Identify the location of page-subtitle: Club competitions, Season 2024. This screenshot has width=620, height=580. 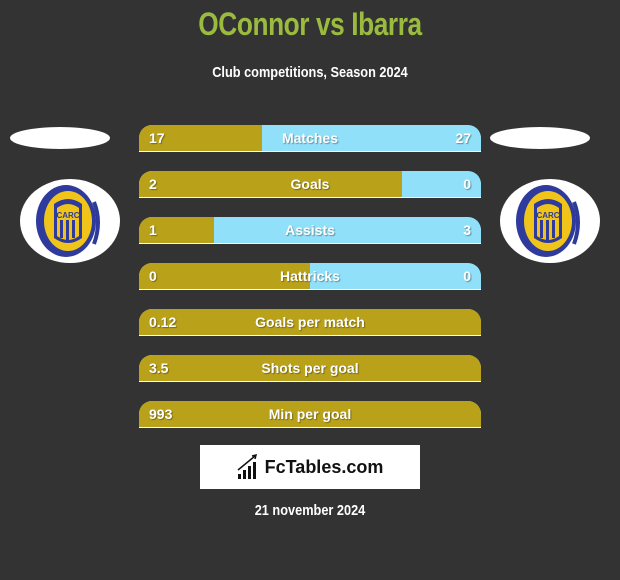
(310, 72).